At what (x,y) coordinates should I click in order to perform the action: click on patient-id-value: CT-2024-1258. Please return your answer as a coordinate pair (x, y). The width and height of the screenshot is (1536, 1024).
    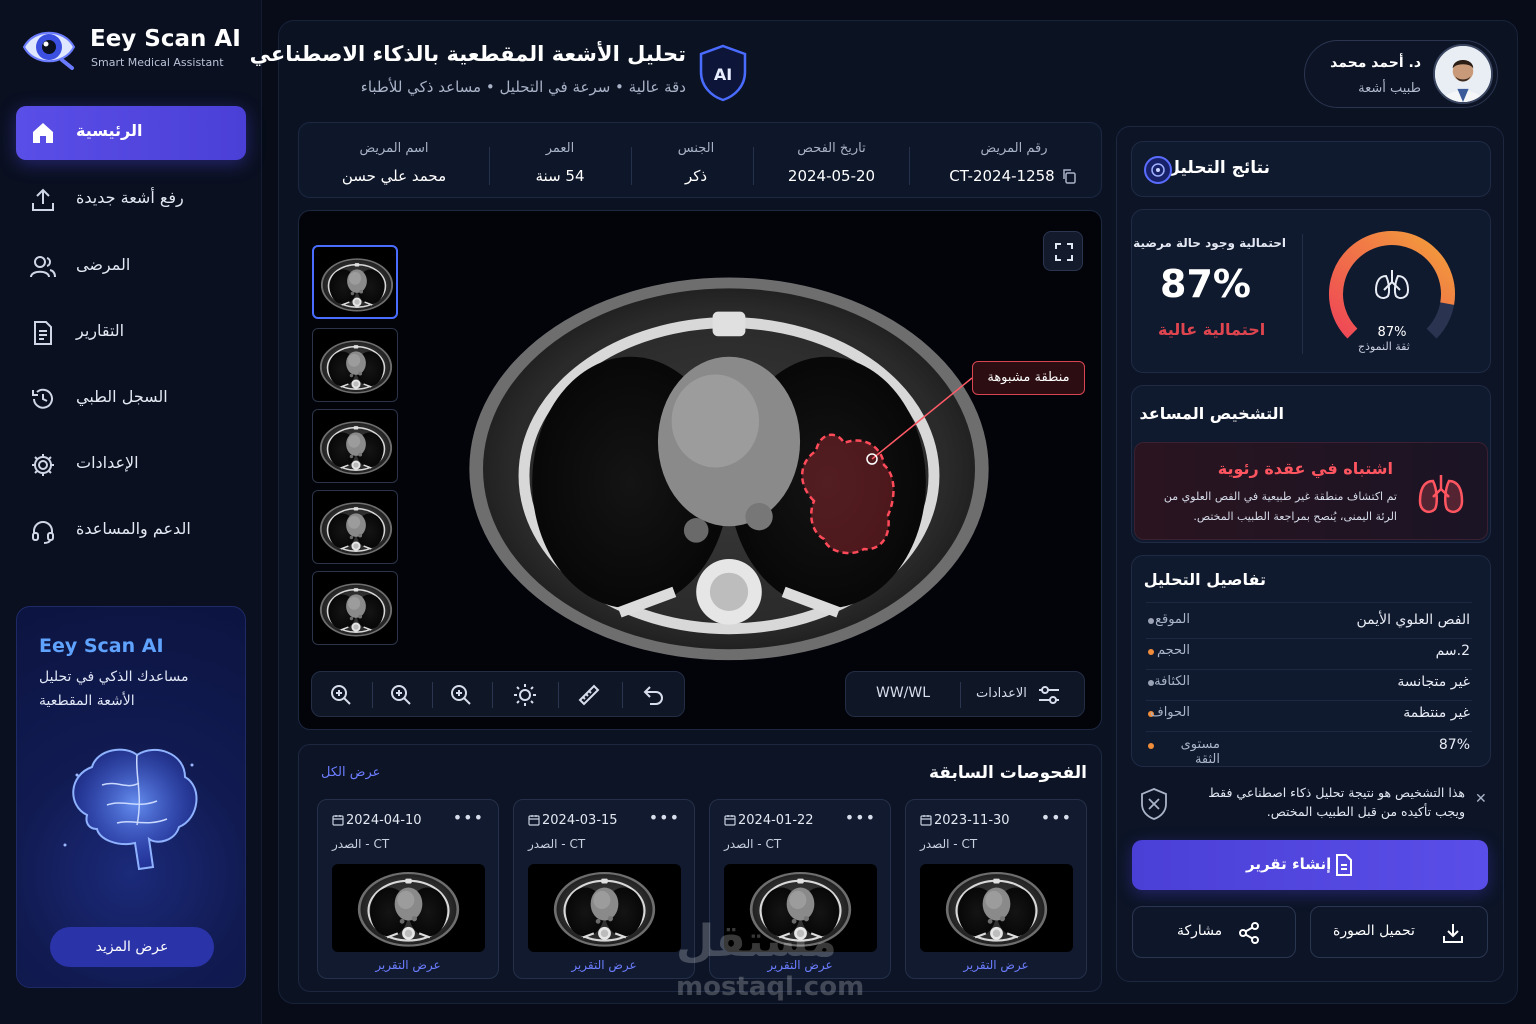
    Looking at the image, I should click on (1002, 176).